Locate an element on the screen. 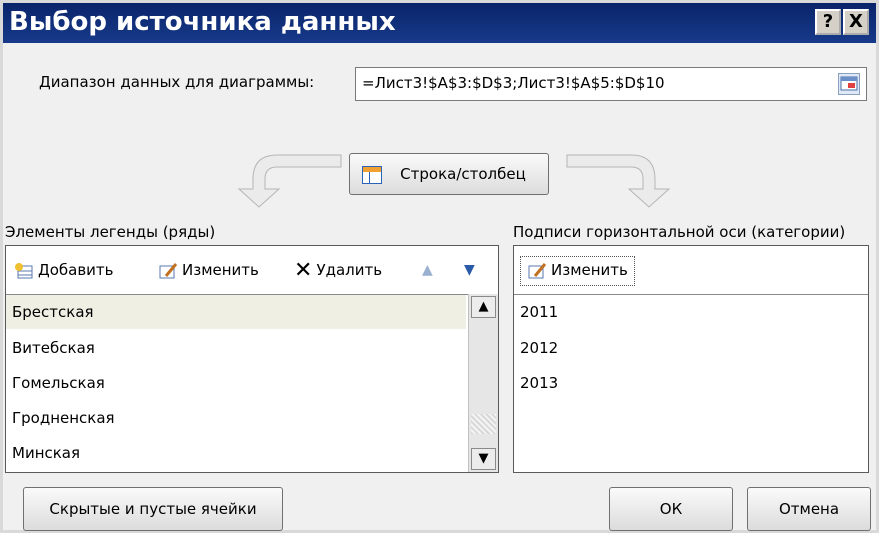 This screenshot has width=885, height=539. legend-scrollbar: ▲ ▼ is located at coordinates (483, 383).